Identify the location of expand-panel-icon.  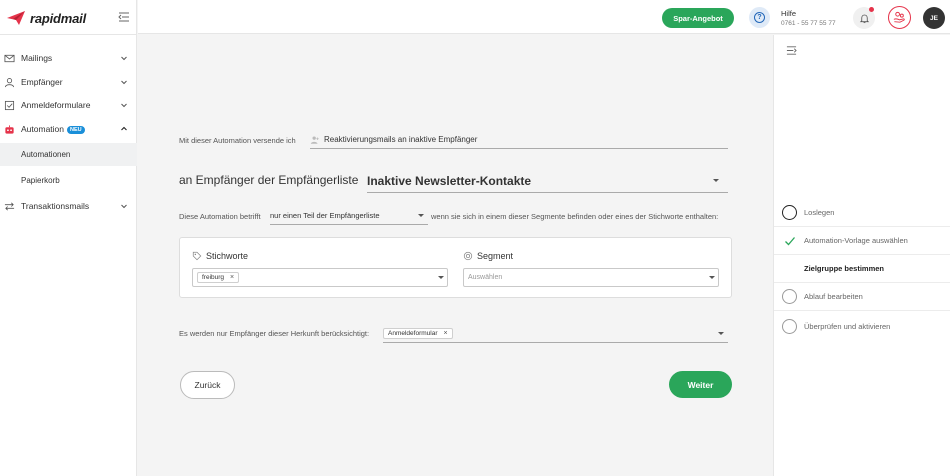
(791, 50).